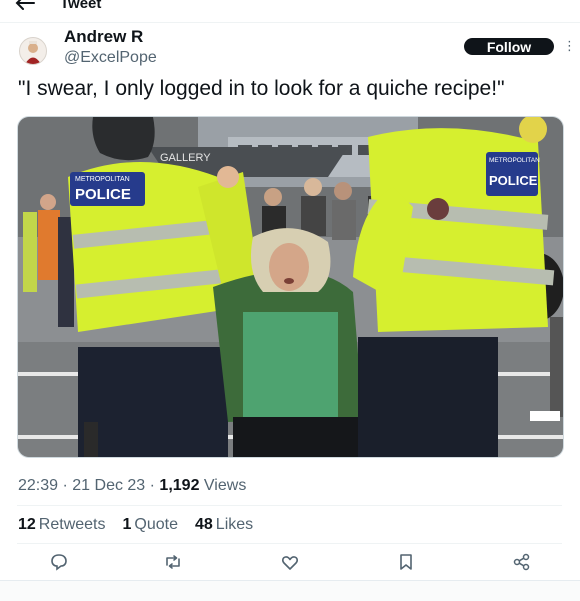 This screenshot has width=580, height=601. I want to click on views-count: 1,192, so click(179, 485).